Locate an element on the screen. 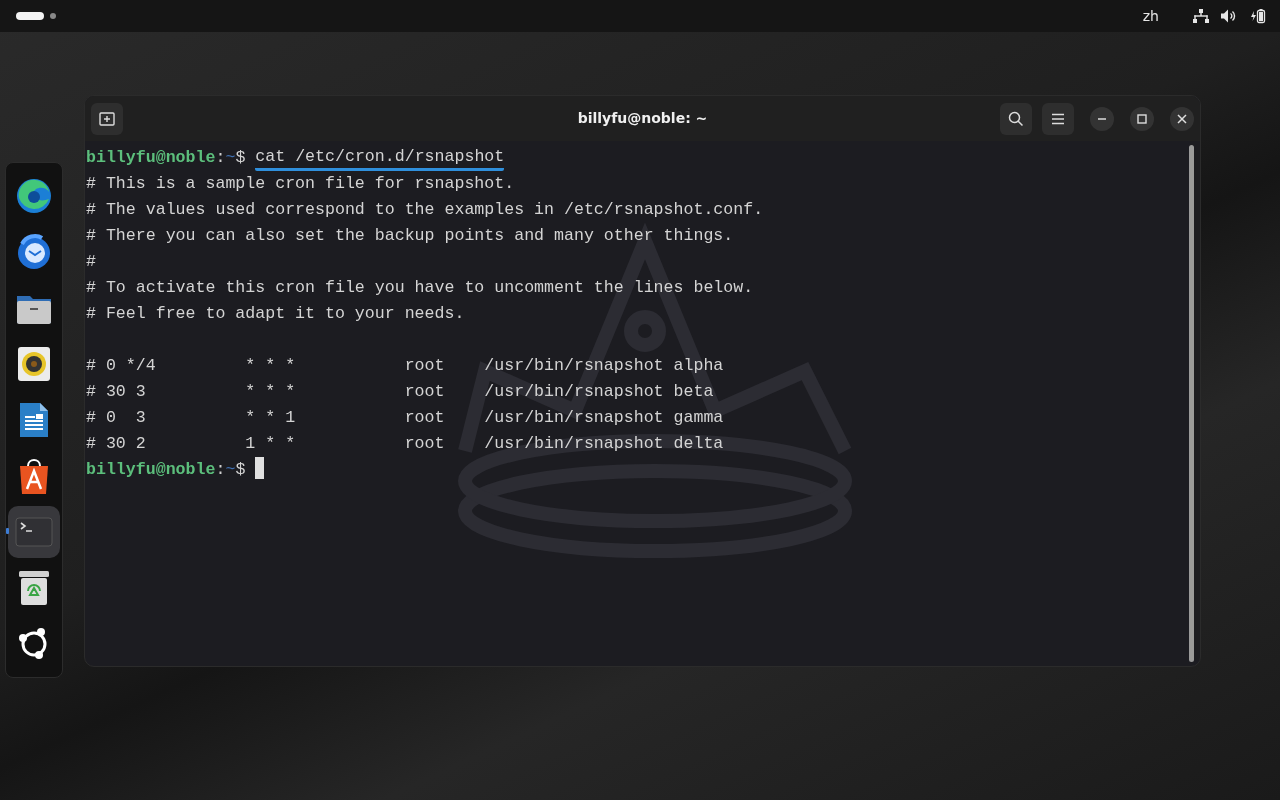 The image size is (1280, 800). new-tab-button is located at coordinates (107, 118).